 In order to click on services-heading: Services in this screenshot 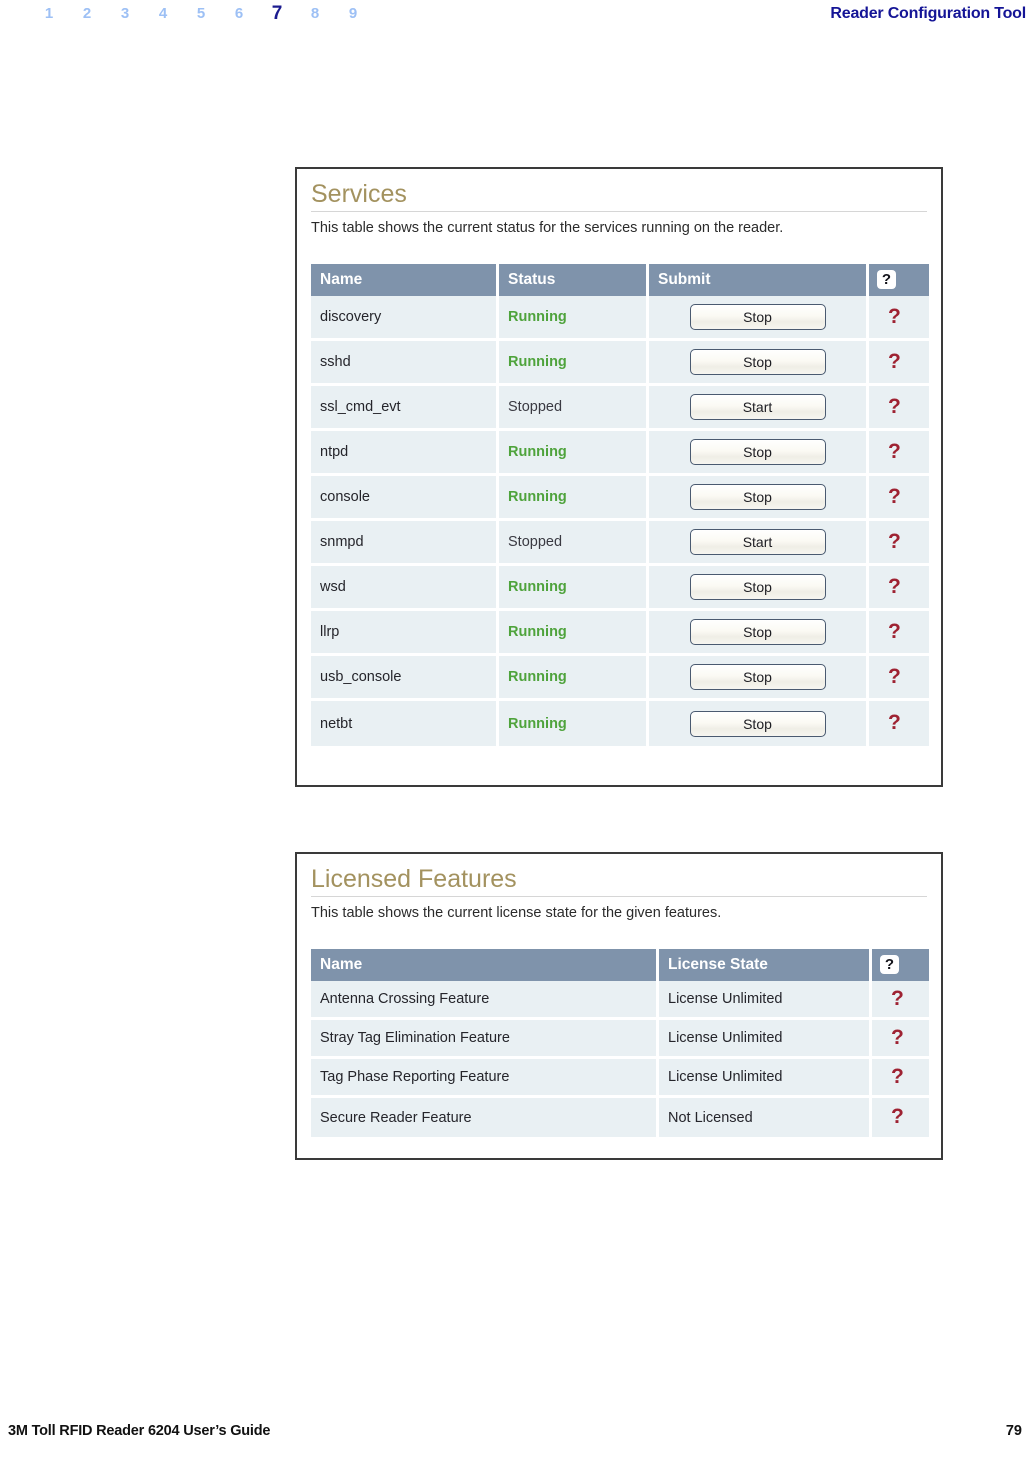, I will do `click(619, 195)`.